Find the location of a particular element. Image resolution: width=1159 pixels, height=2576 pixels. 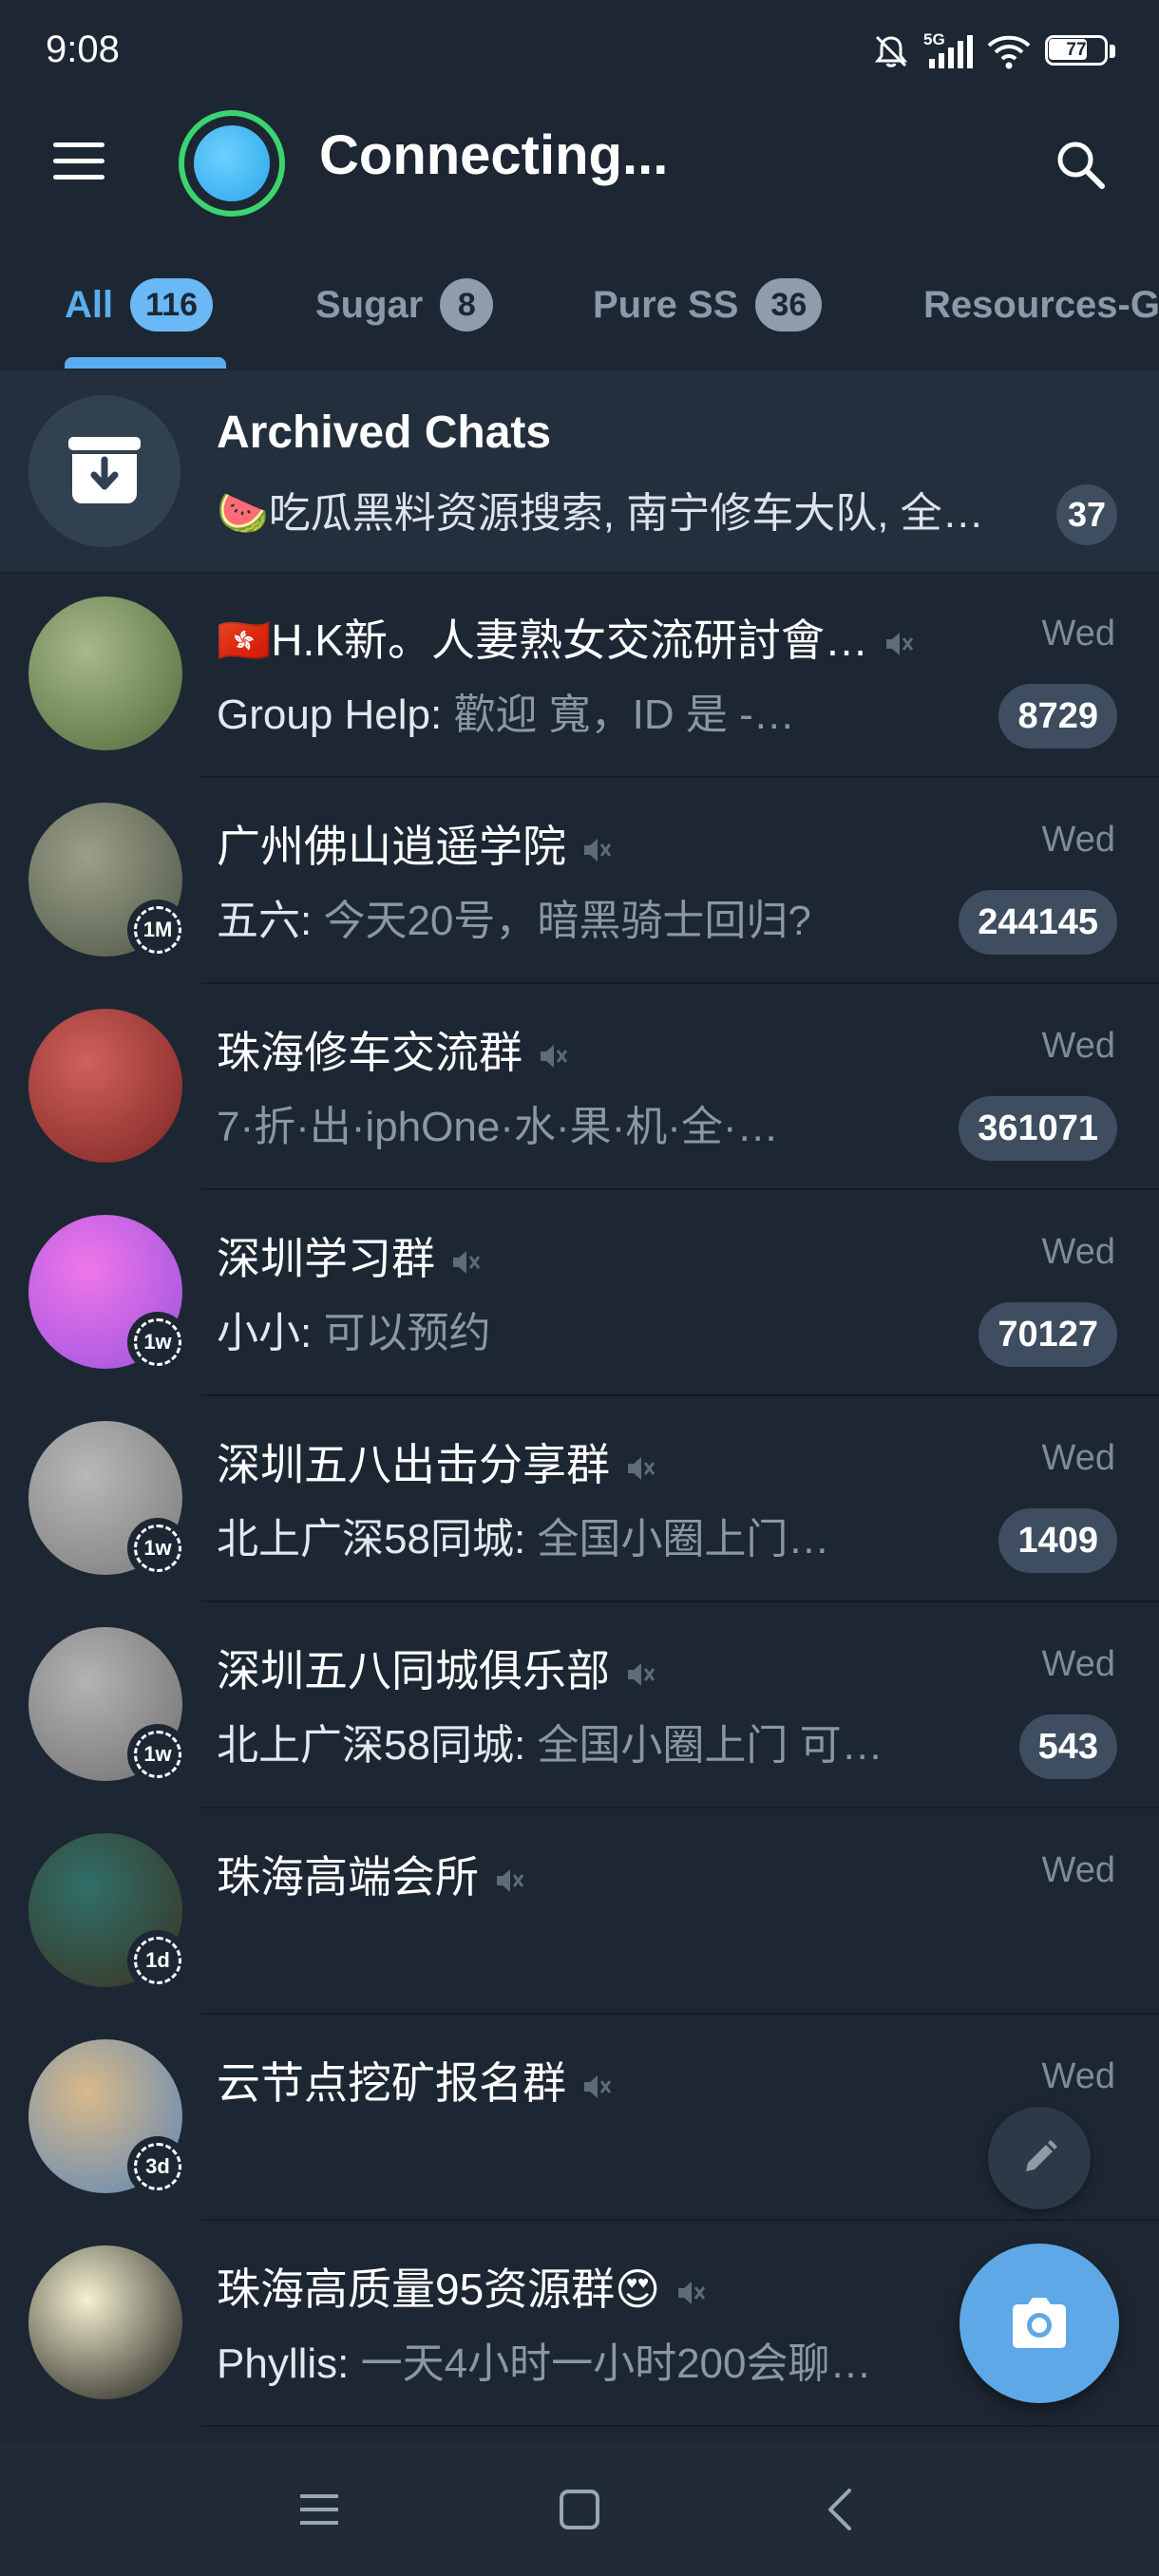

chat-row: 3d 云节点挖矿报名群 Wed is located at coordinates (579, 2118).